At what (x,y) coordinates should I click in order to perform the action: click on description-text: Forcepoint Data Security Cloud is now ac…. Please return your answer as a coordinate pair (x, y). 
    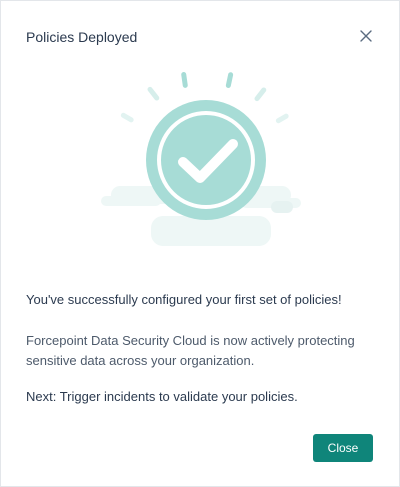
    Looking at the image, I should click on (190, 350).